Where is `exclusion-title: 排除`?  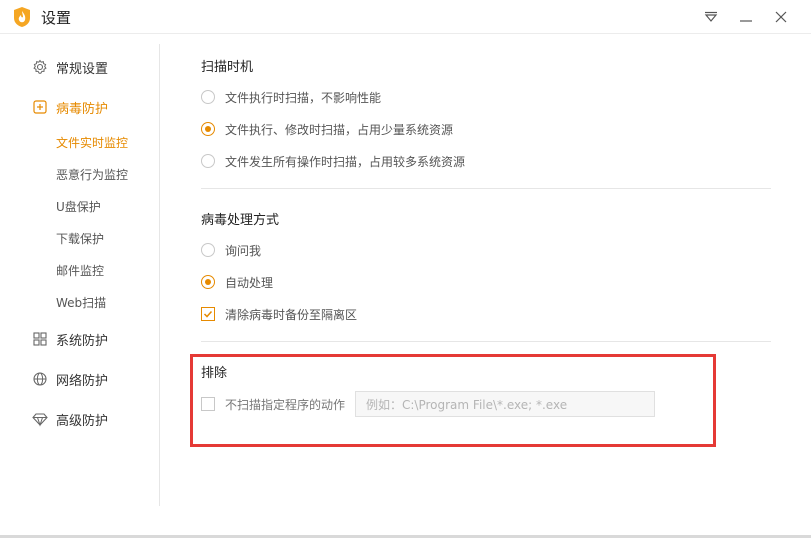 exclusion-title: 排除 is located at coordinates (214, 373).